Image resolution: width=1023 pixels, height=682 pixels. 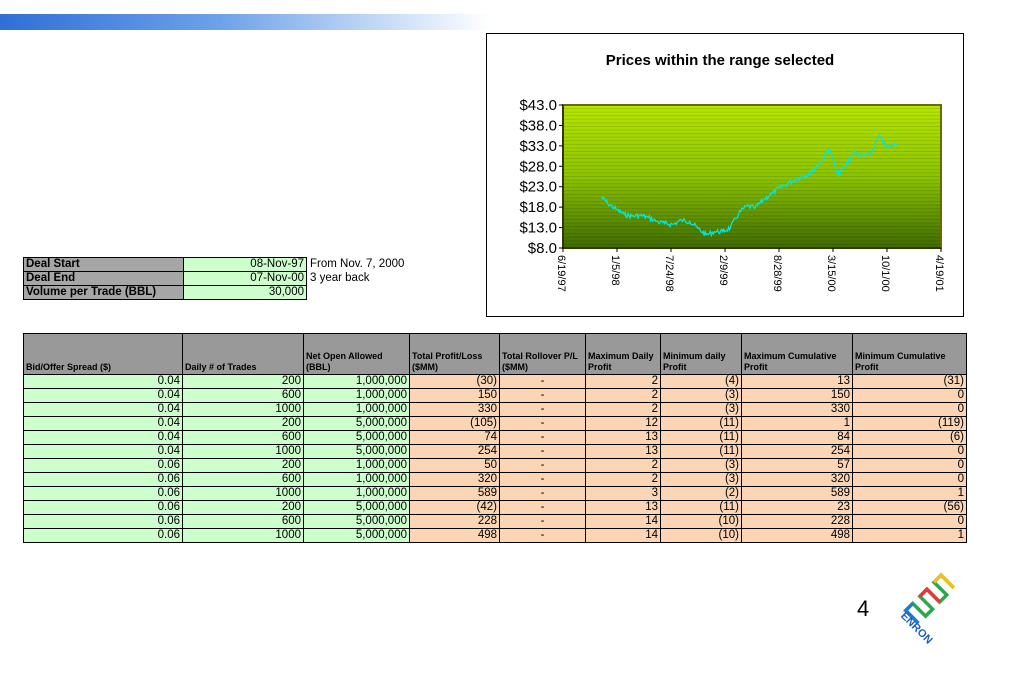 I want to click on column-header: Maximum Cumulative Profit, so click(x=797, y=354).